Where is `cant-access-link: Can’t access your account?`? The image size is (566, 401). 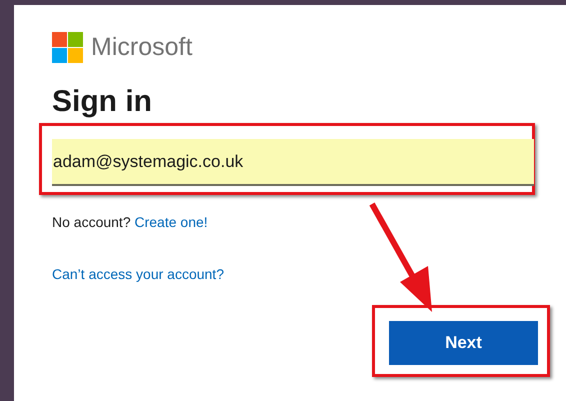 cant-access-link: Can’t access your account? is located at coordinates (138, 274).